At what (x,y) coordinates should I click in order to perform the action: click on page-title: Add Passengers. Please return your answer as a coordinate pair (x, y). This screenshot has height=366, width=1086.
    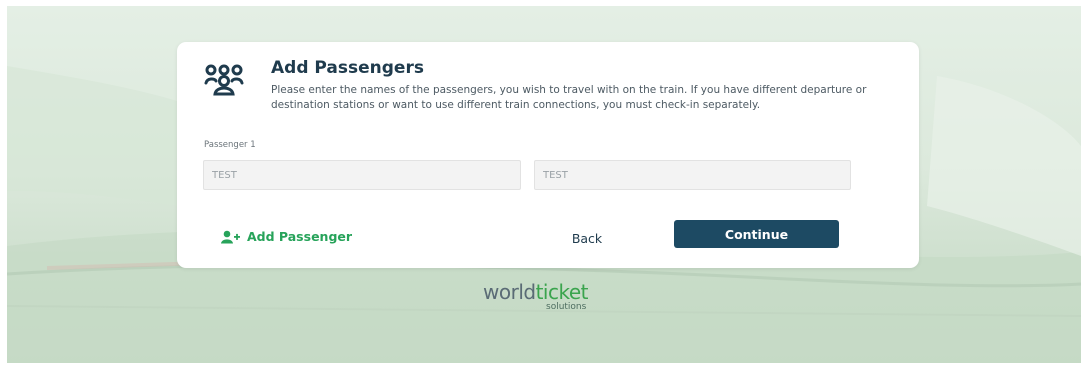
    Looking at the image, I should click on (347, 68).